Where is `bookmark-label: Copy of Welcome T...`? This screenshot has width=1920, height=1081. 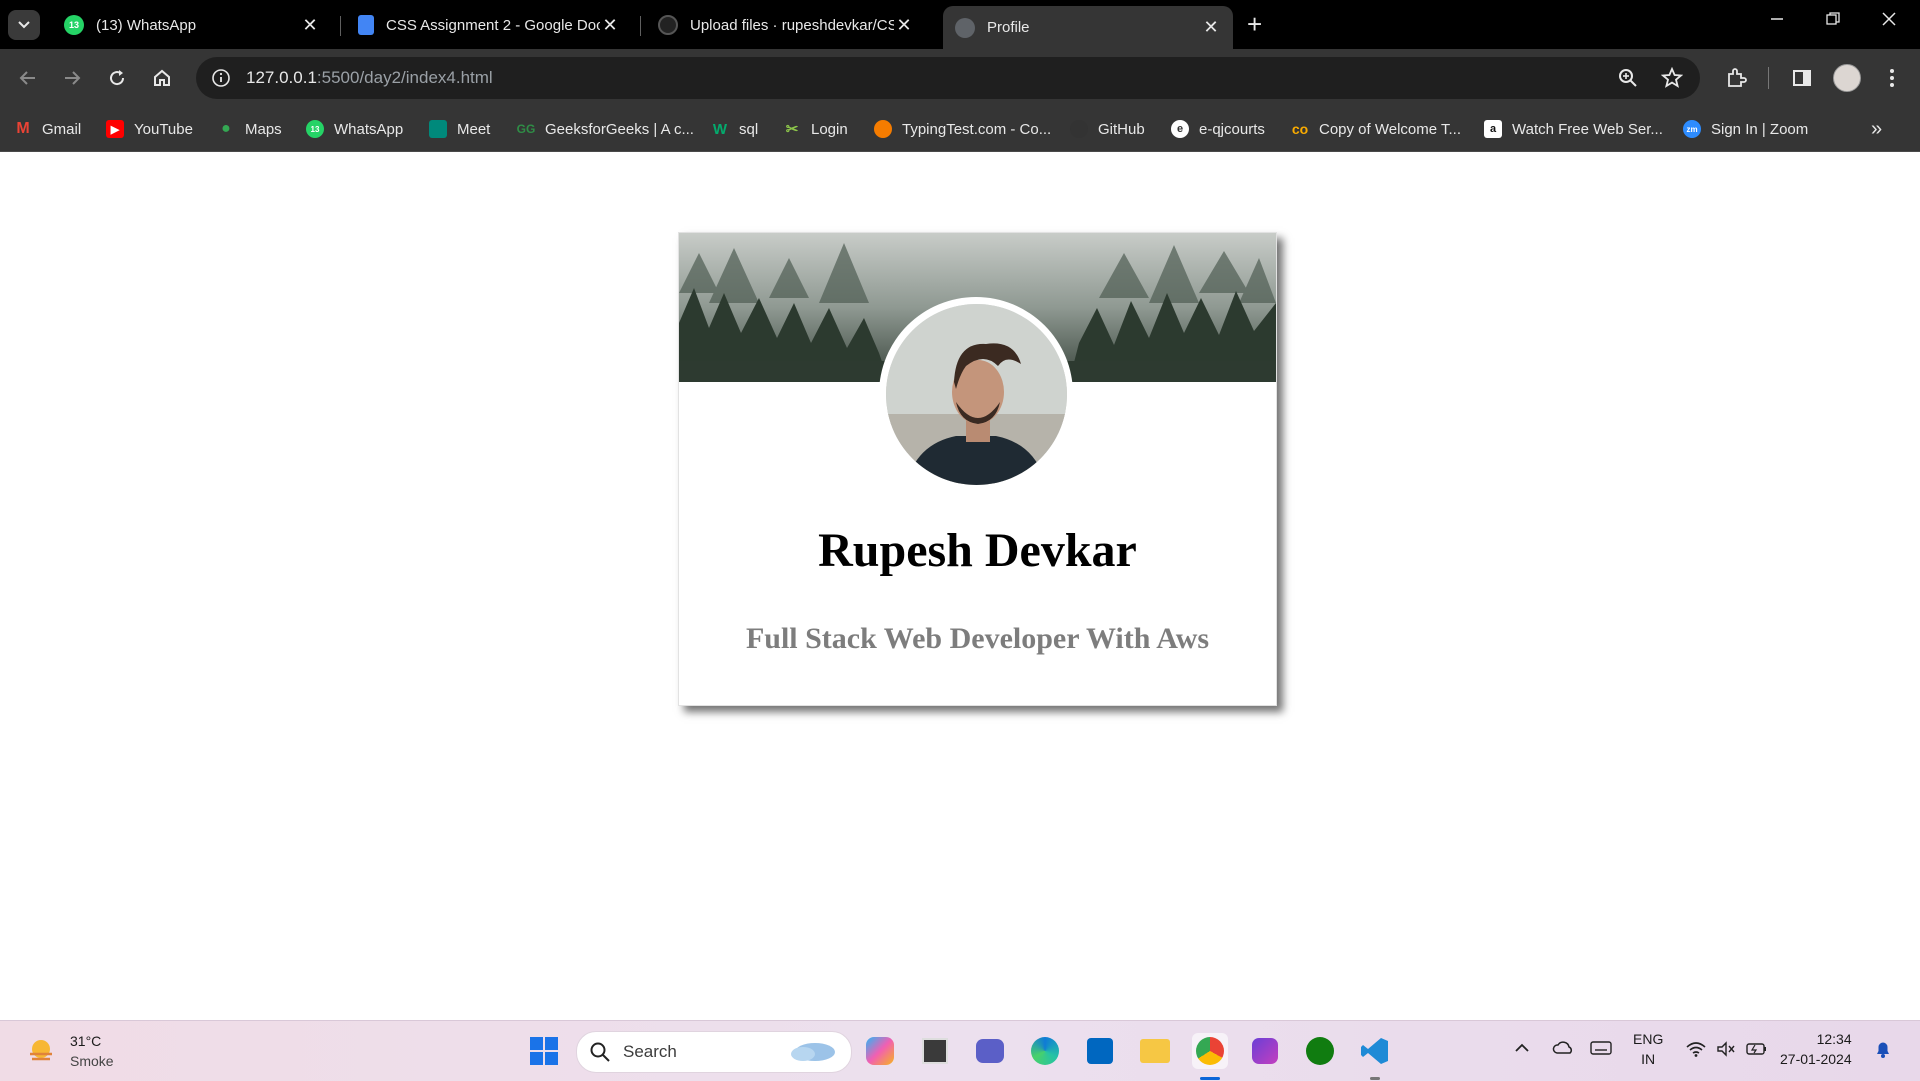
bookmark-label: Copy of Welcome T... is located at coordinates (1390, 129).